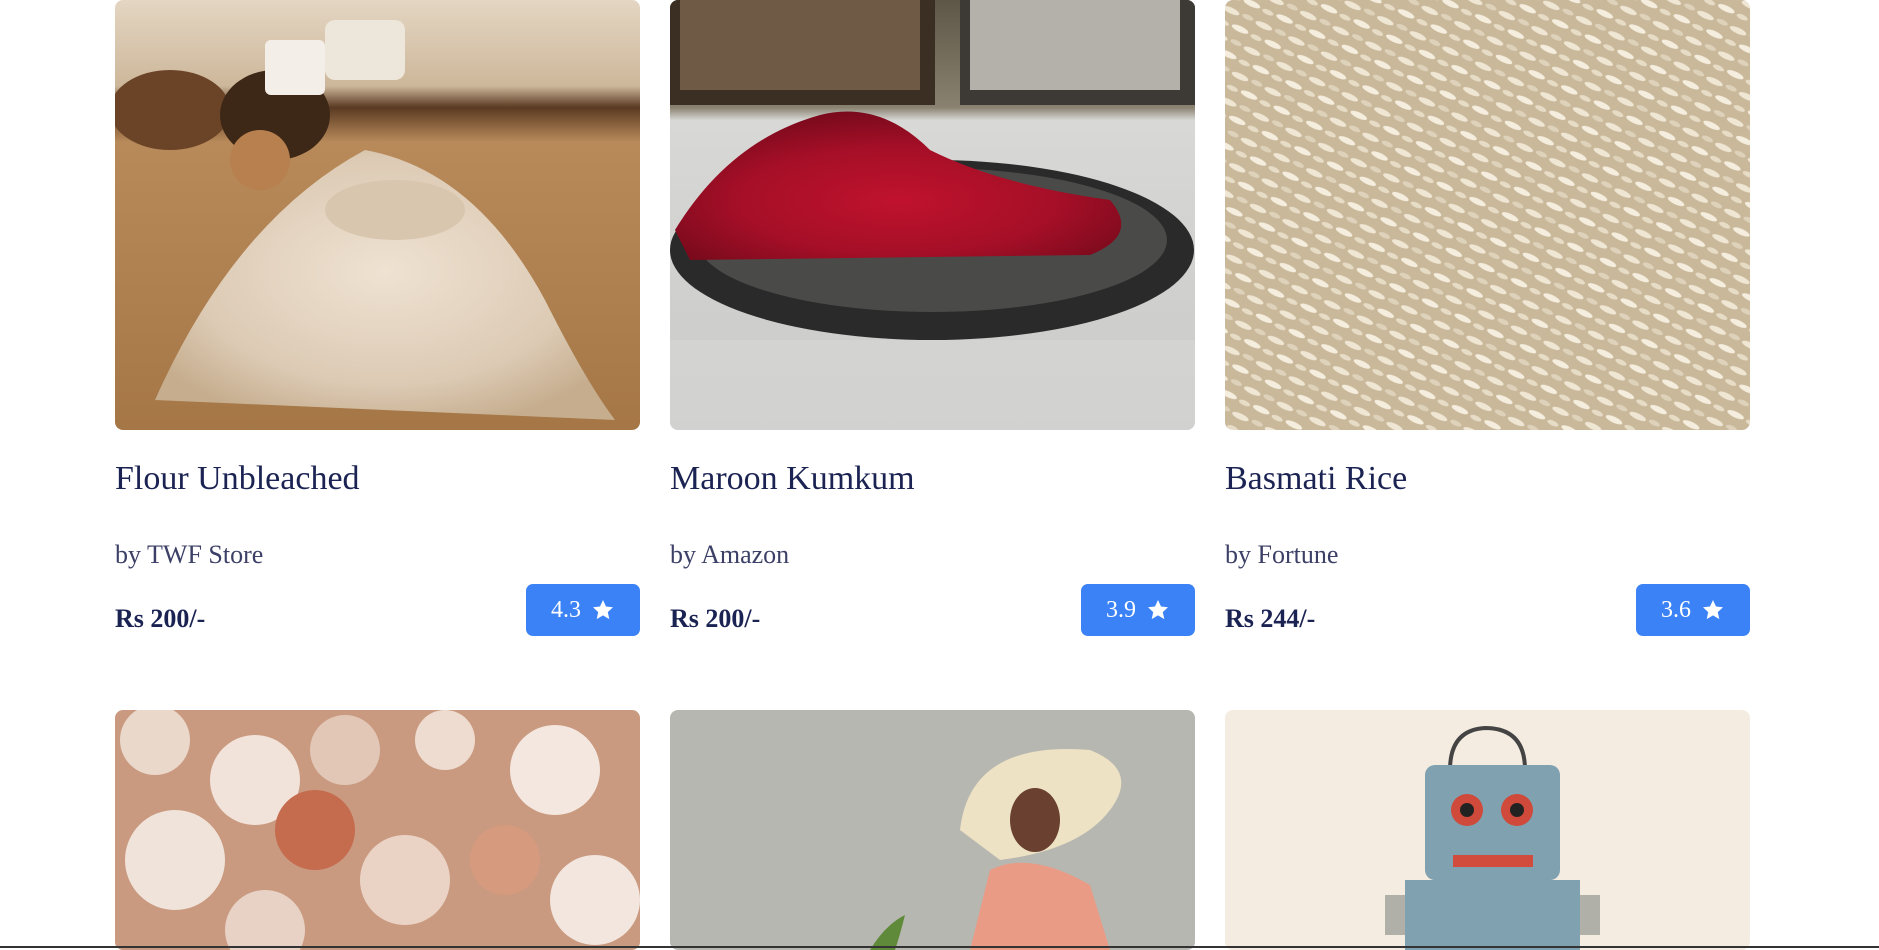 This screenshot has height=950, width=1879. What do you see at coordinates (189, 554) in the screenshot?
I see `product-vendor: by TWF Store` at bounding box center [189, 554].